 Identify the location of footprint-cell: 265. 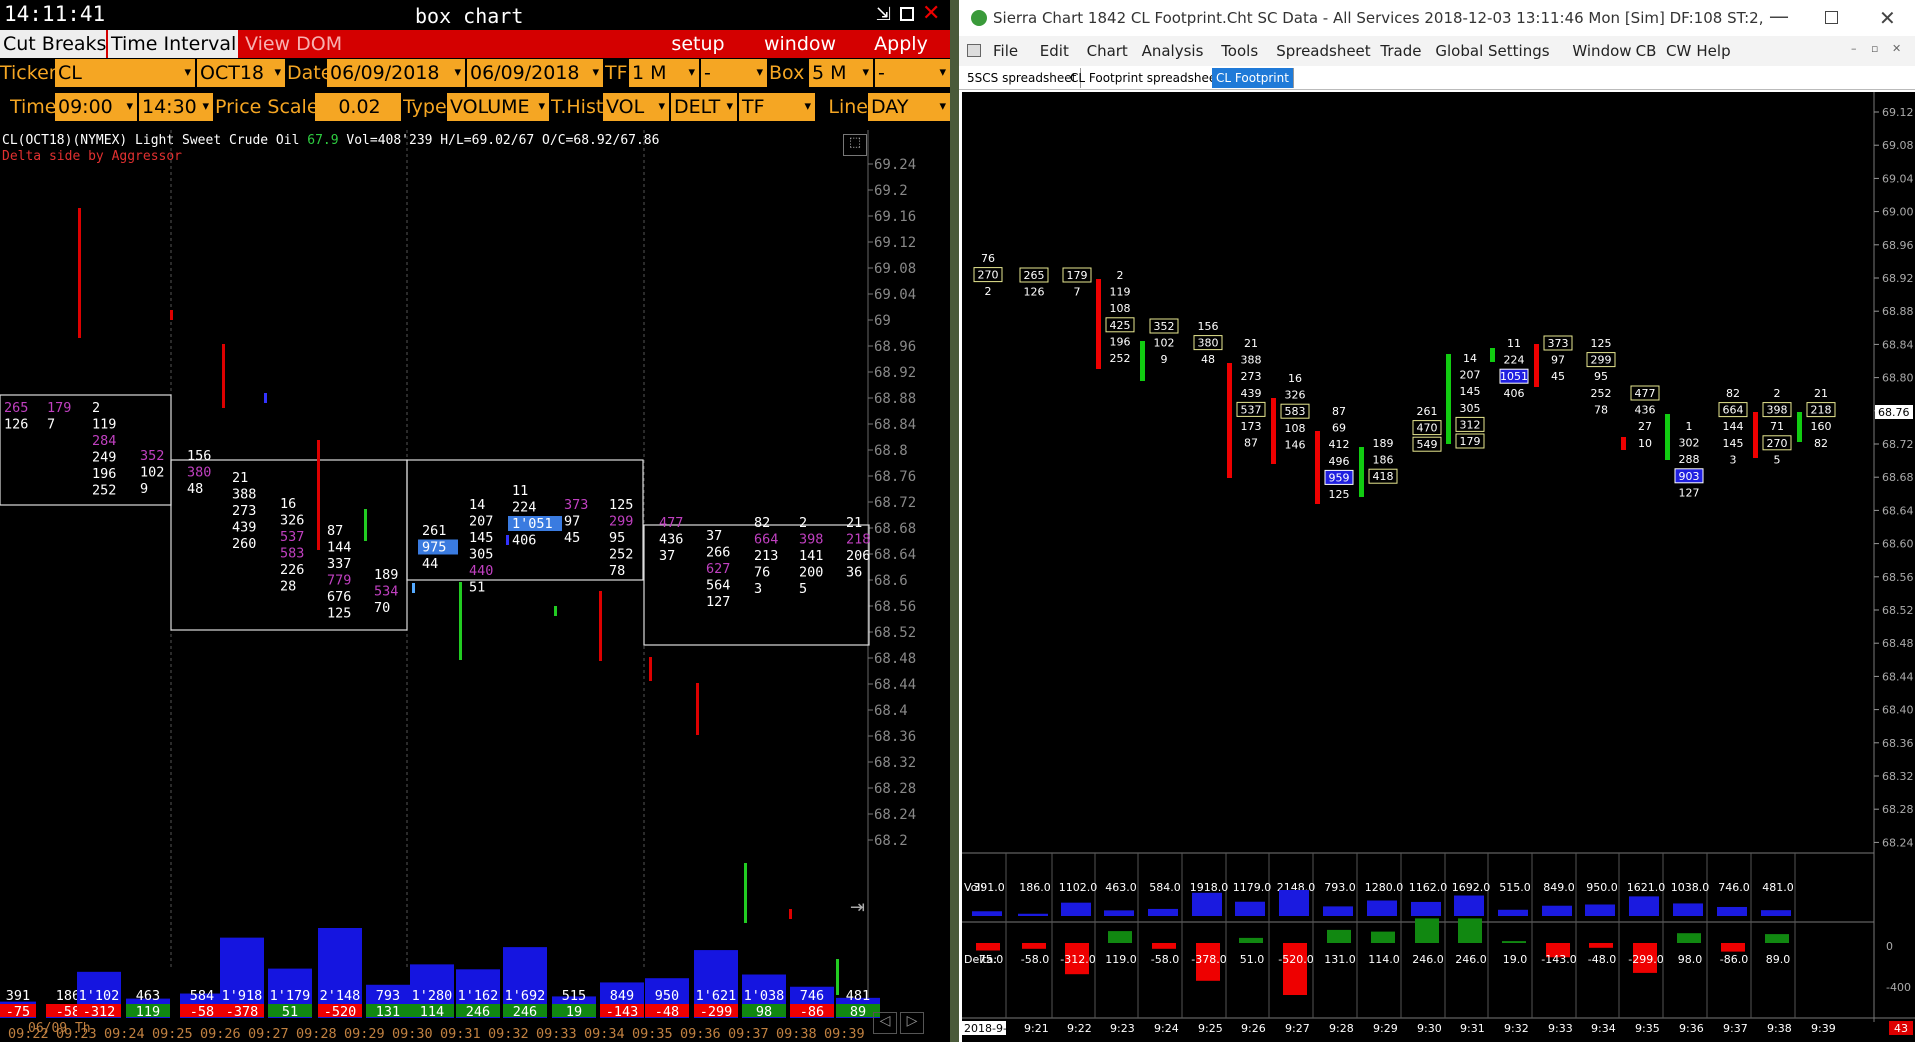
(16, 408).